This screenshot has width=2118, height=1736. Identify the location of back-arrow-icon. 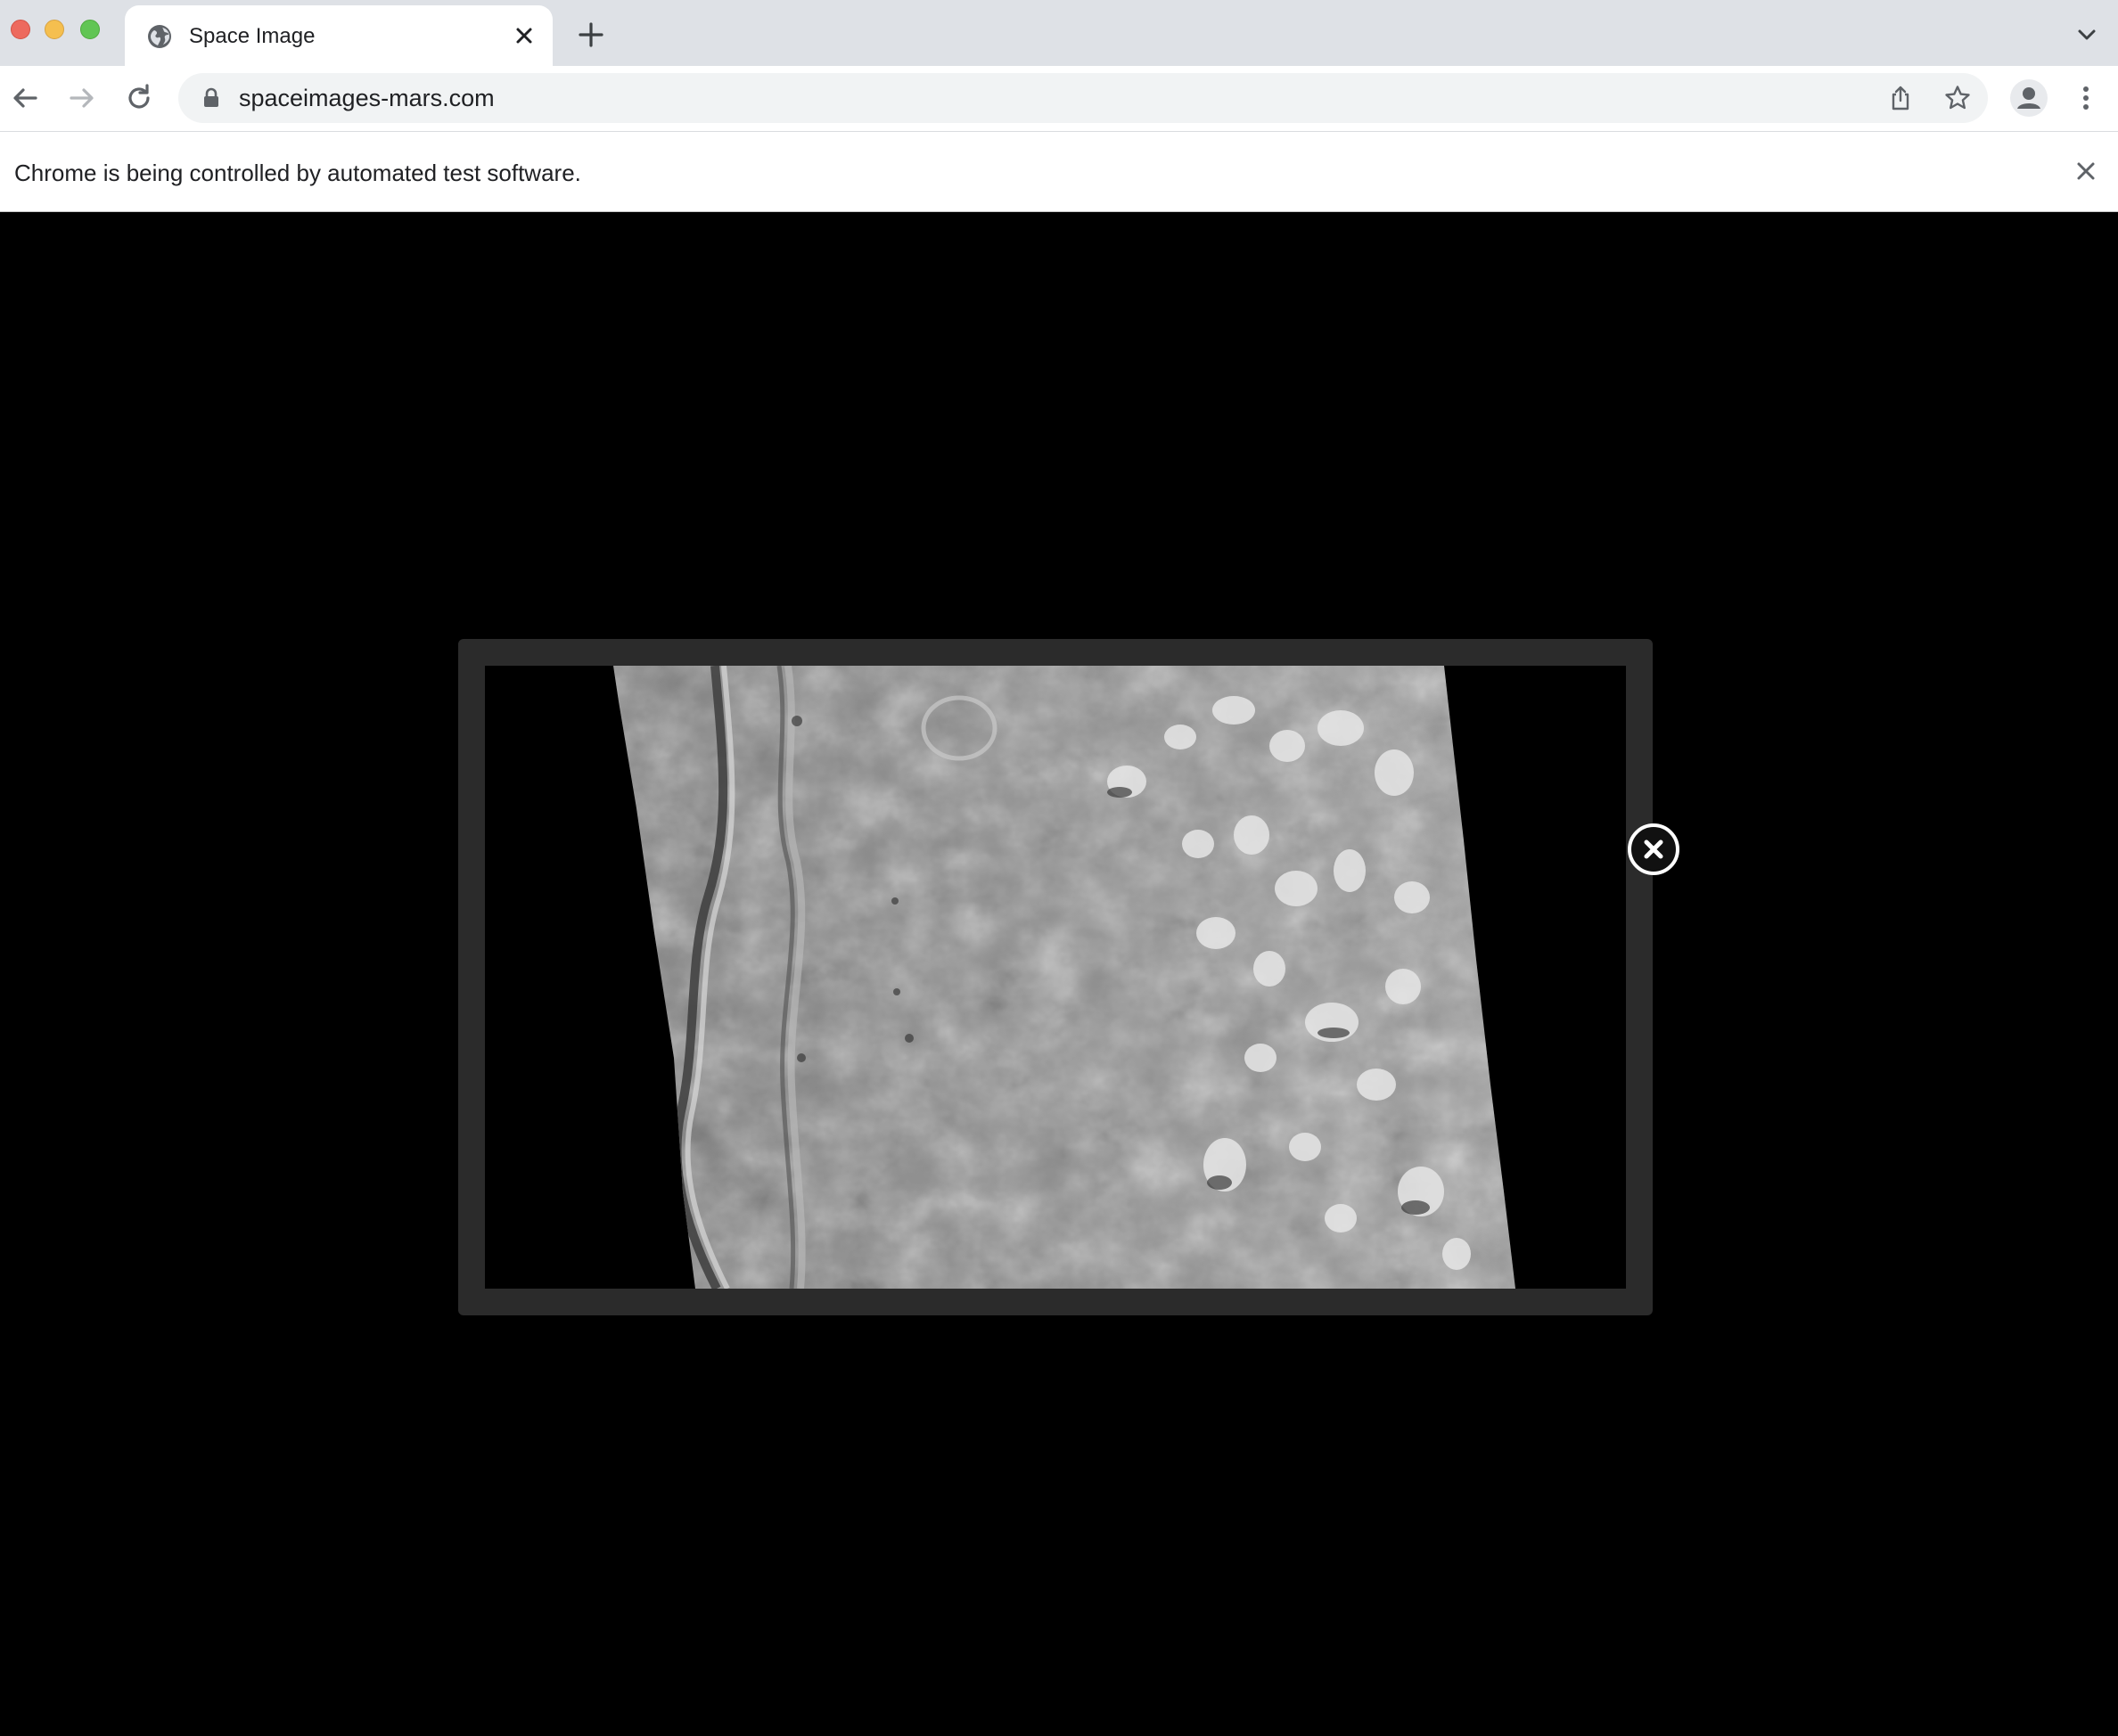
(25, 98).